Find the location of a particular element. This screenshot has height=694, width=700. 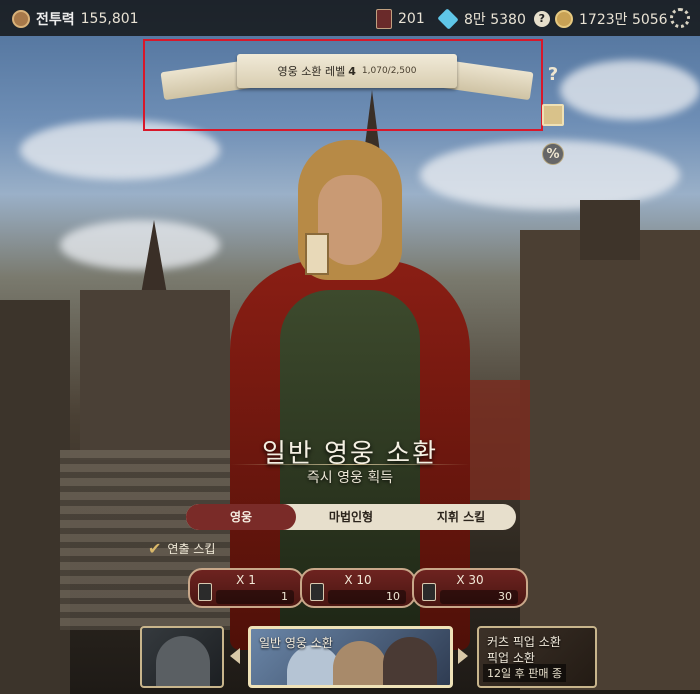

tab-command-skill: 지휘 스킬 is located at coordinates (461, 517).